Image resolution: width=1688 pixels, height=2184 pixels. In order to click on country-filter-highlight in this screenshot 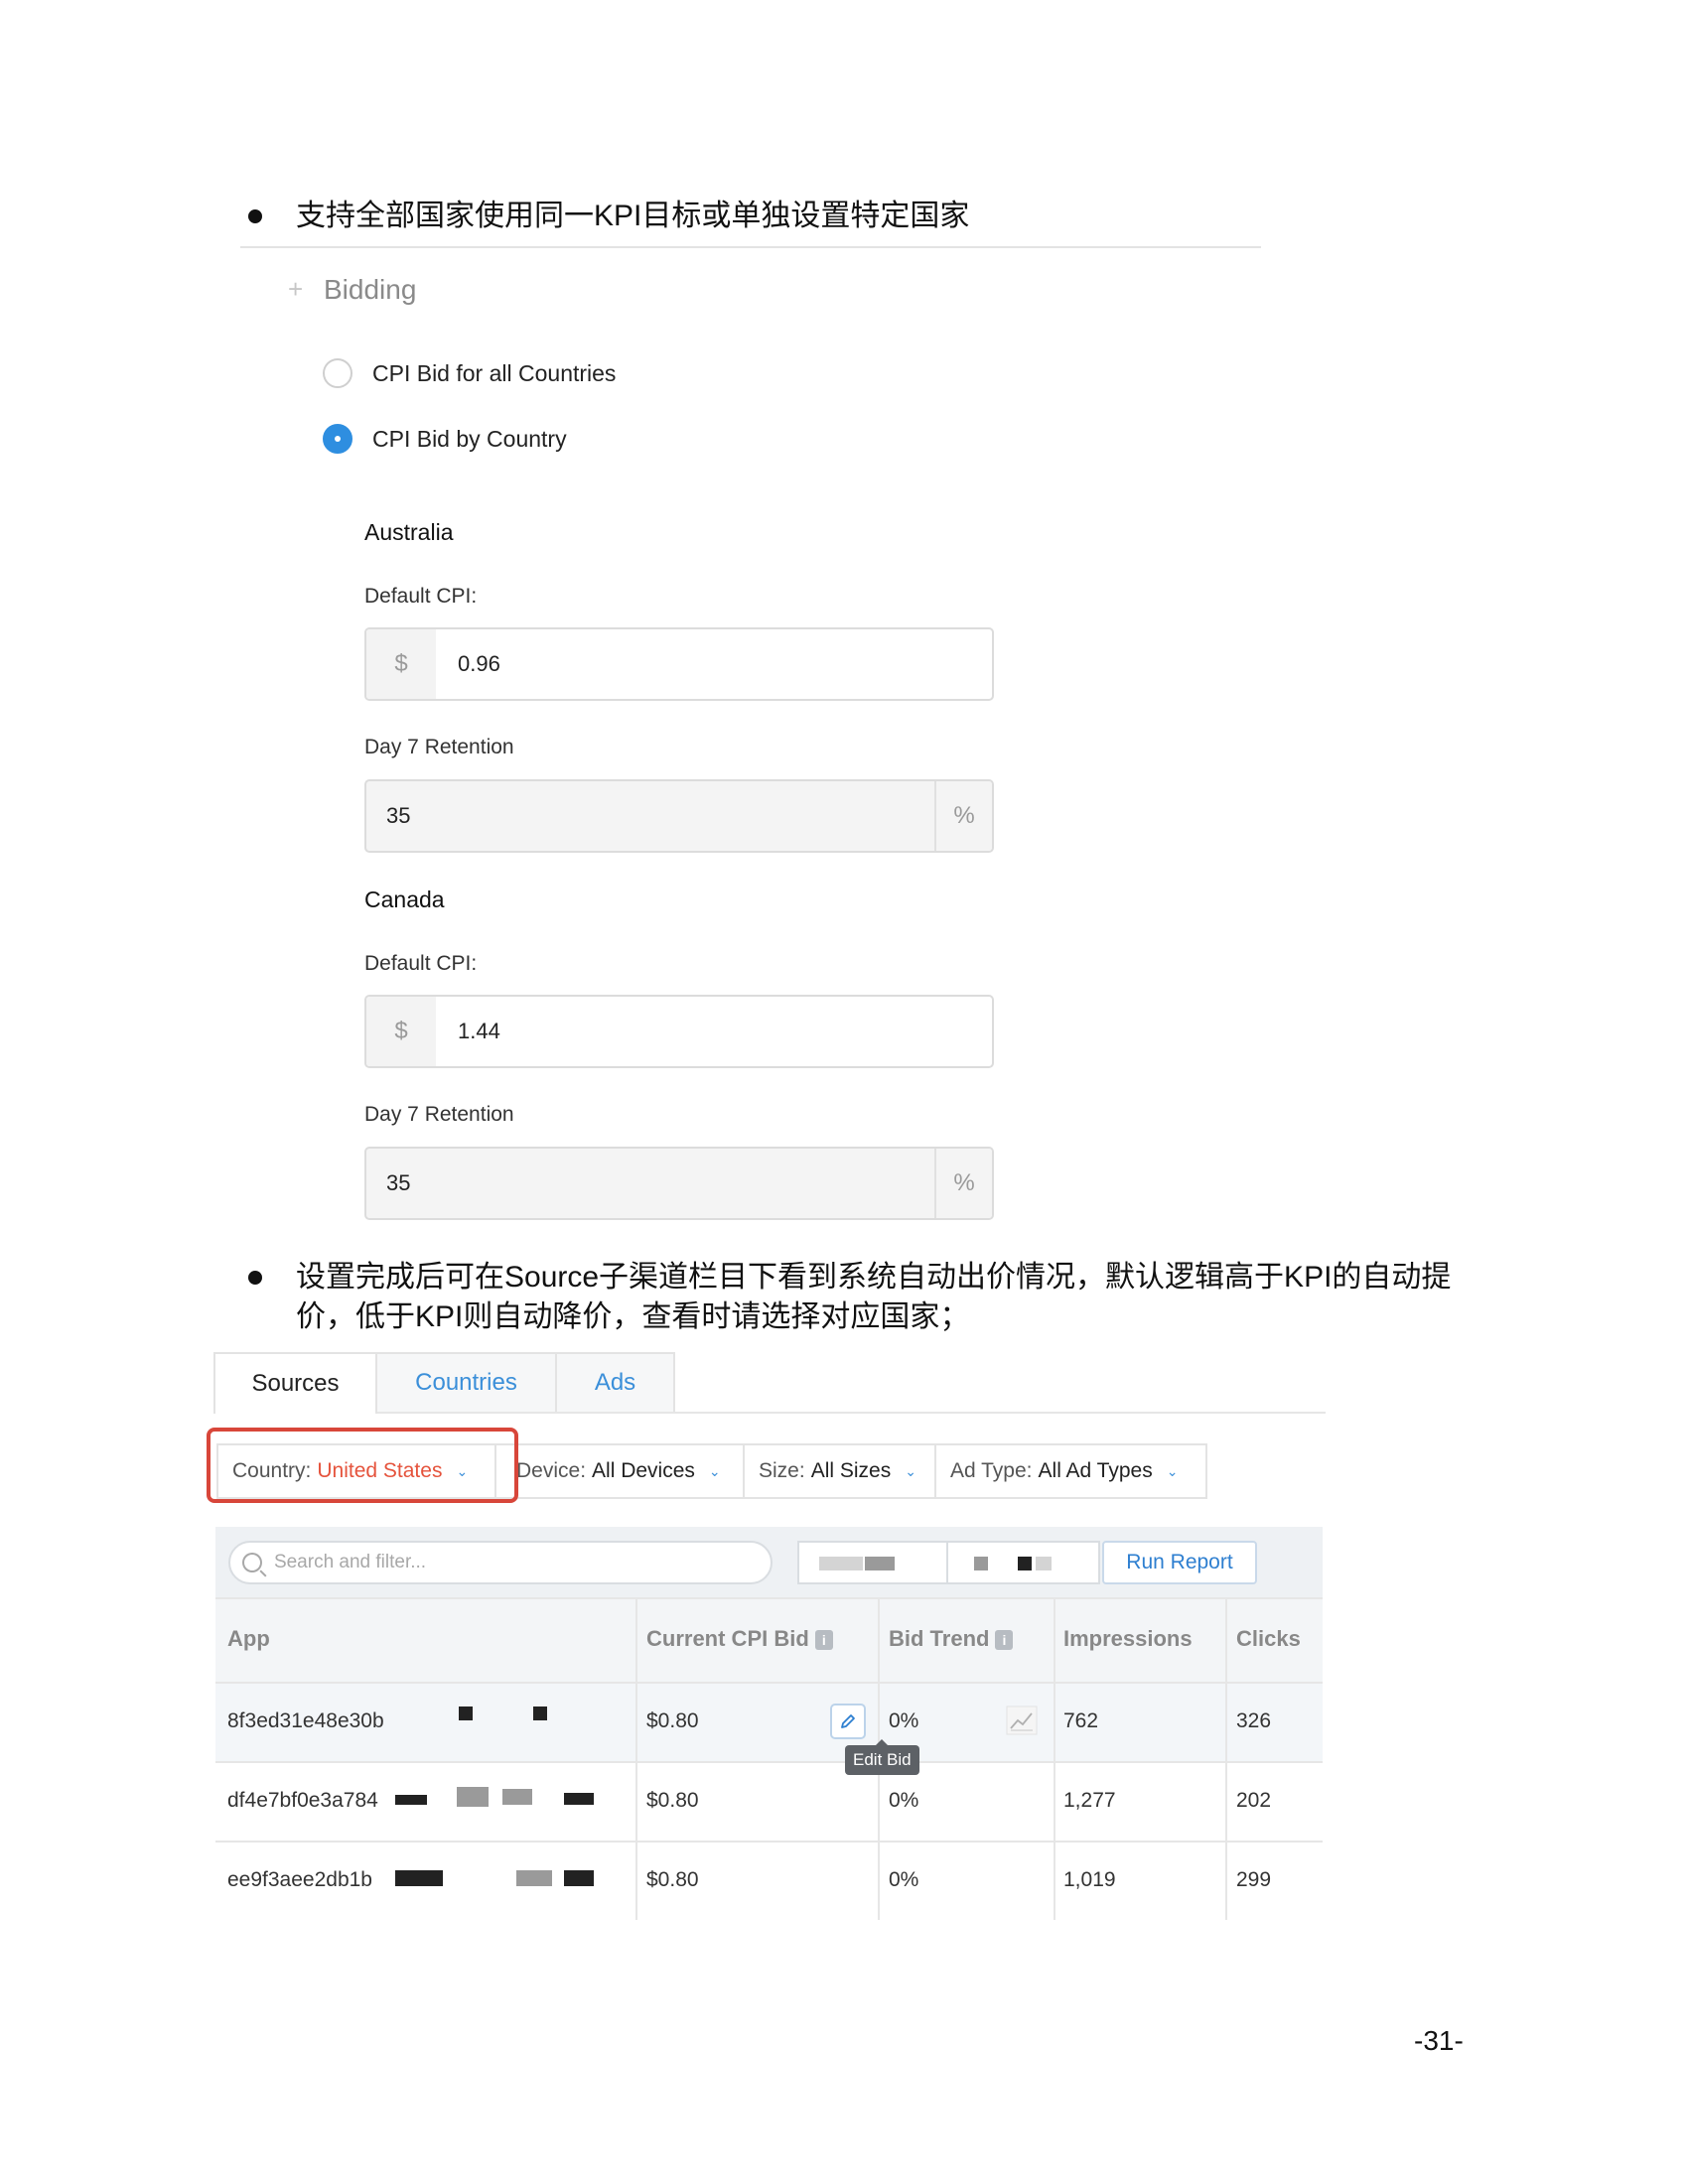, I will do `click(362, 1465)`.